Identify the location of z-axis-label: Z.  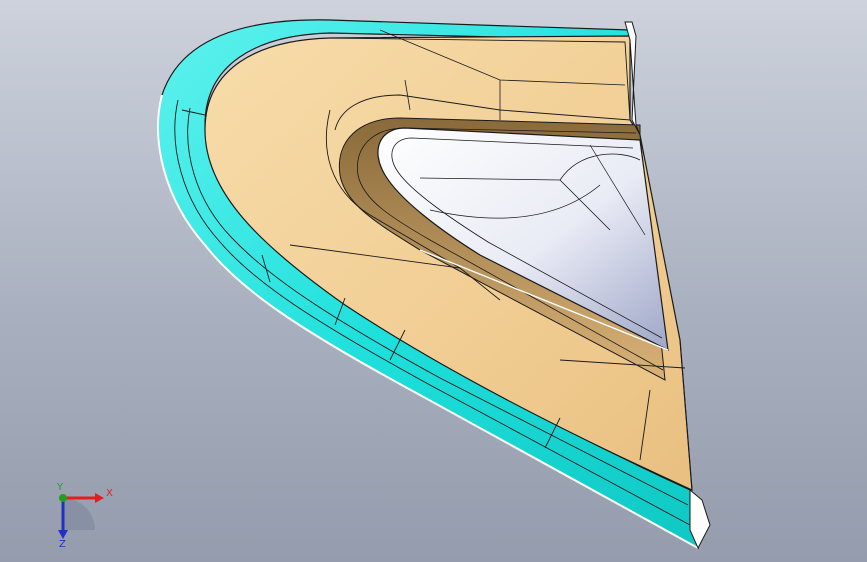
(62, 543).